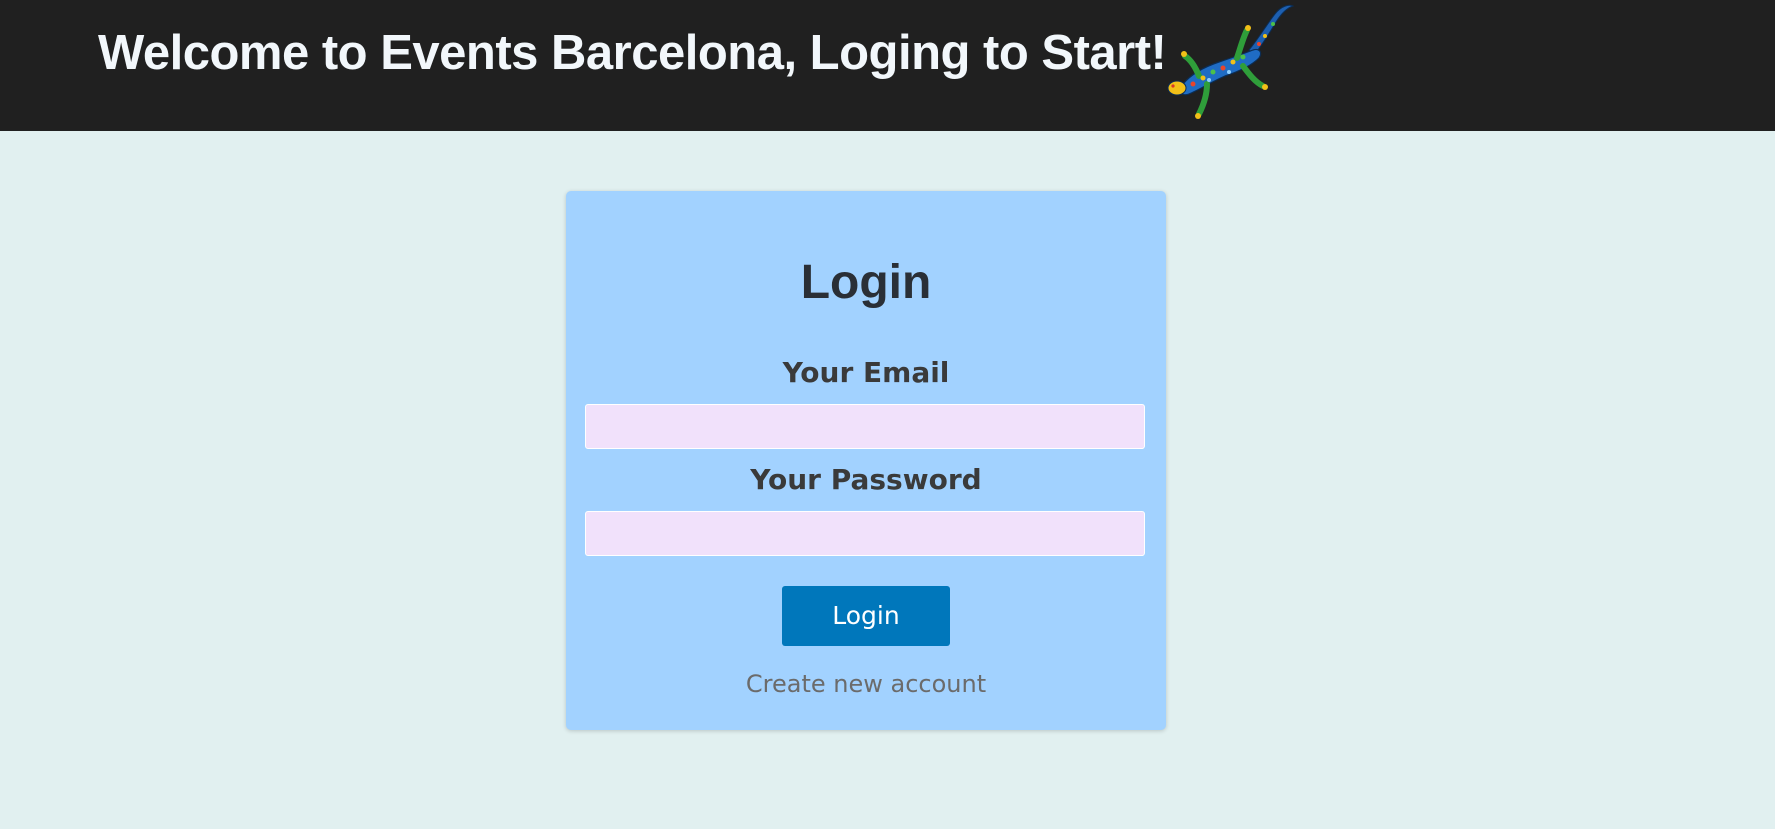  What do you see at coordinates (866, 616) in the screenshot?
I see `login-button: Login` at bounding box center [866, 616].